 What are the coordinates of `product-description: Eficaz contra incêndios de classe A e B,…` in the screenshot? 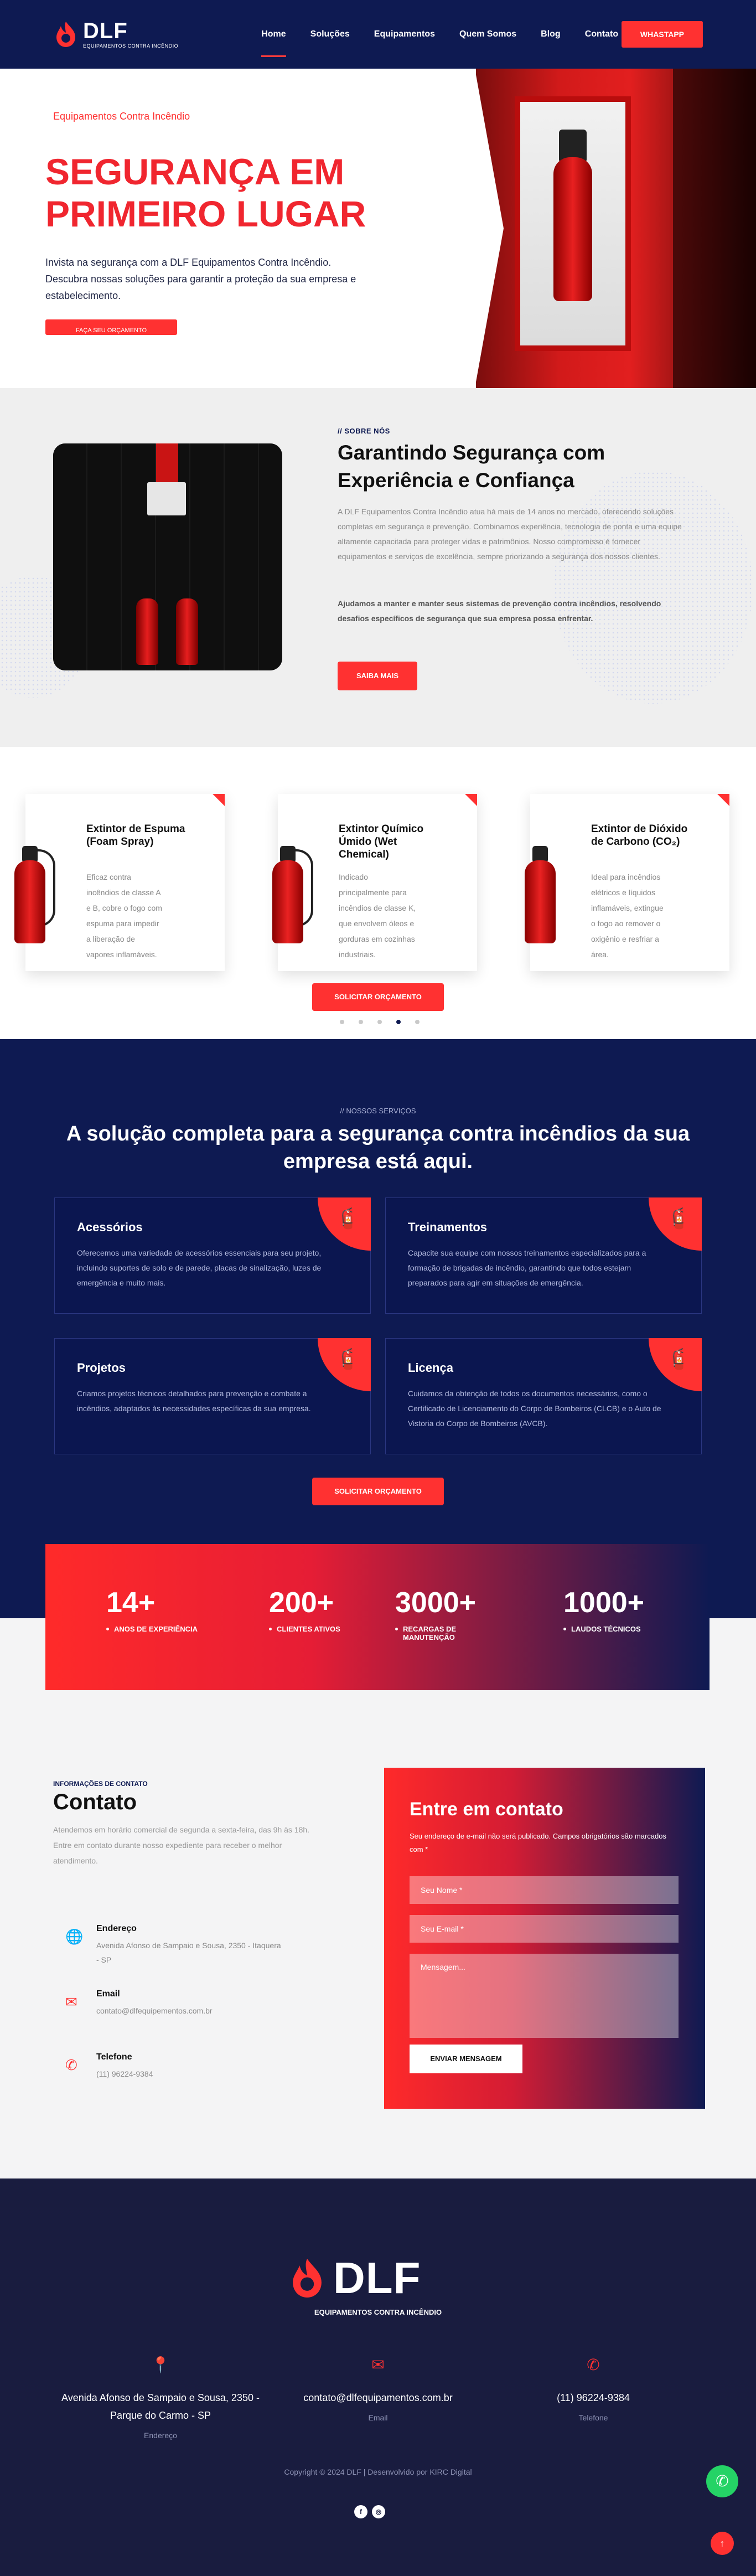 It's located at (124, 916).